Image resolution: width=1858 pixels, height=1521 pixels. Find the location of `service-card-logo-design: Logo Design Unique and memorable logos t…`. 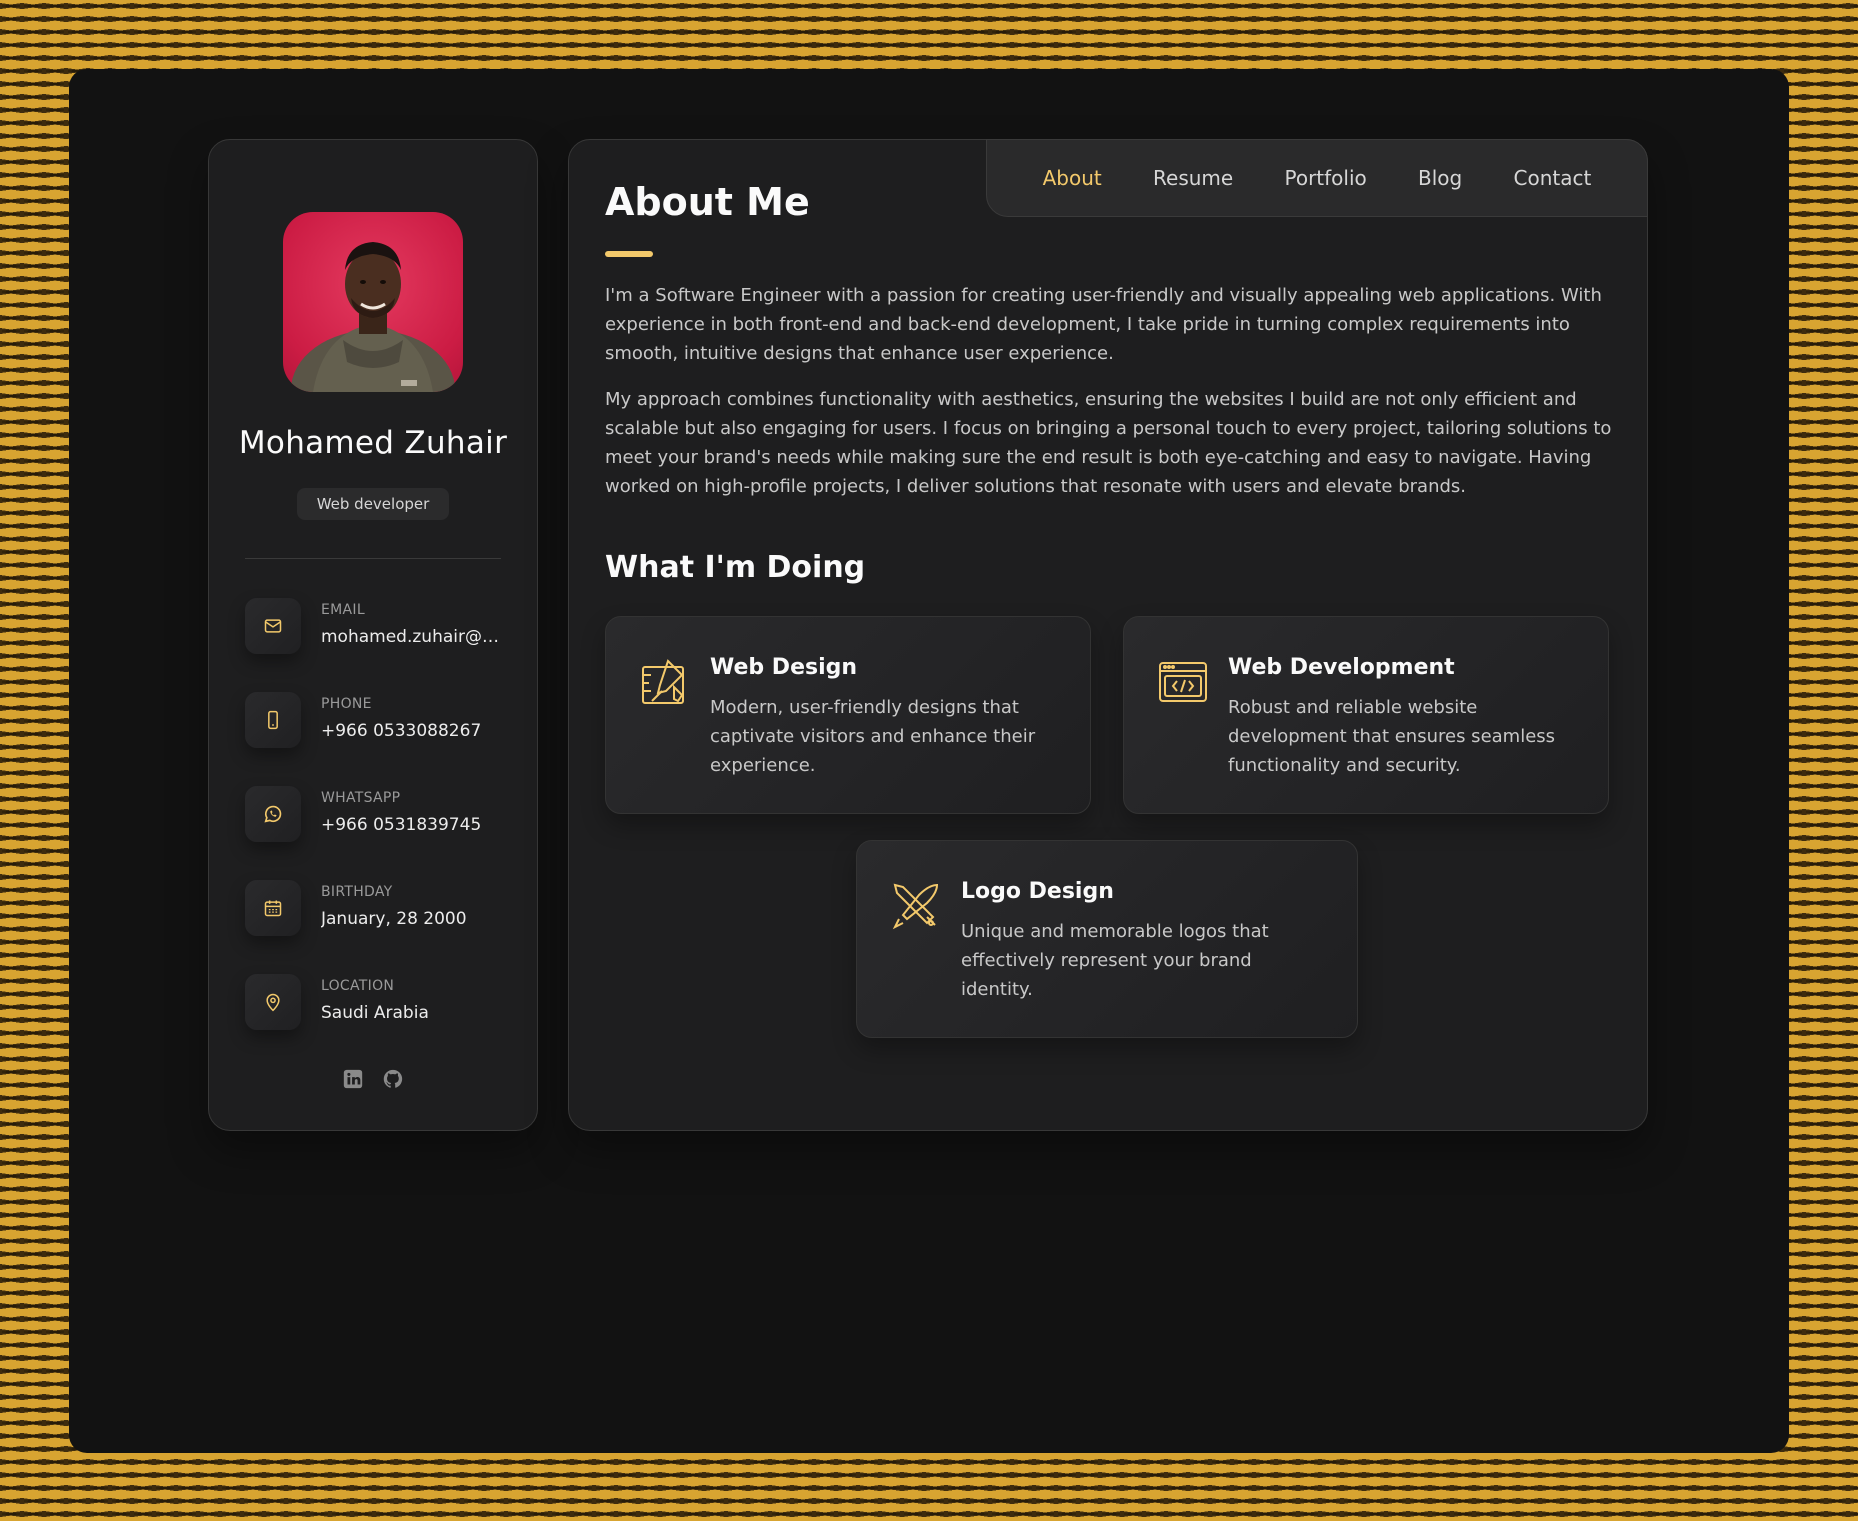

service-card-logo-design: Logo Design Unique and memorable logos t… is located at coordinates (1107, 939).